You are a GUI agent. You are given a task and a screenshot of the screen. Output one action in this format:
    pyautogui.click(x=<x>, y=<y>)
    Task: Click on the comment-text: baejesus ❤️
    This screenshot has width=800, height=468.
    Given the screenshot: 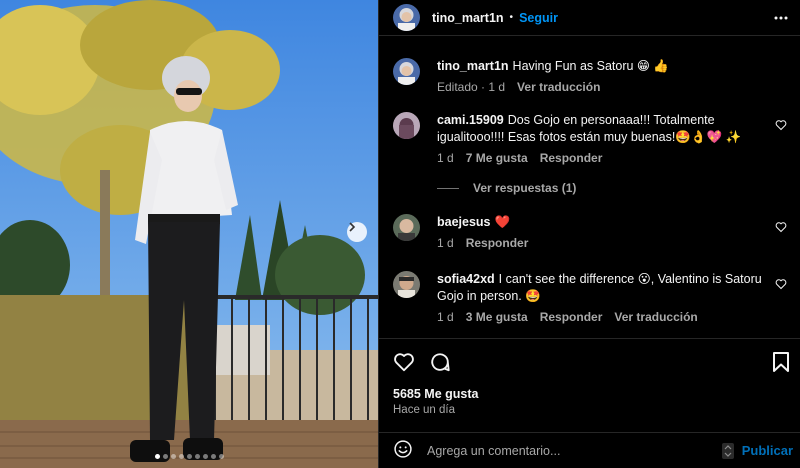 What is the action you would take?
    pyautogui.click(x=607, y=222)
    